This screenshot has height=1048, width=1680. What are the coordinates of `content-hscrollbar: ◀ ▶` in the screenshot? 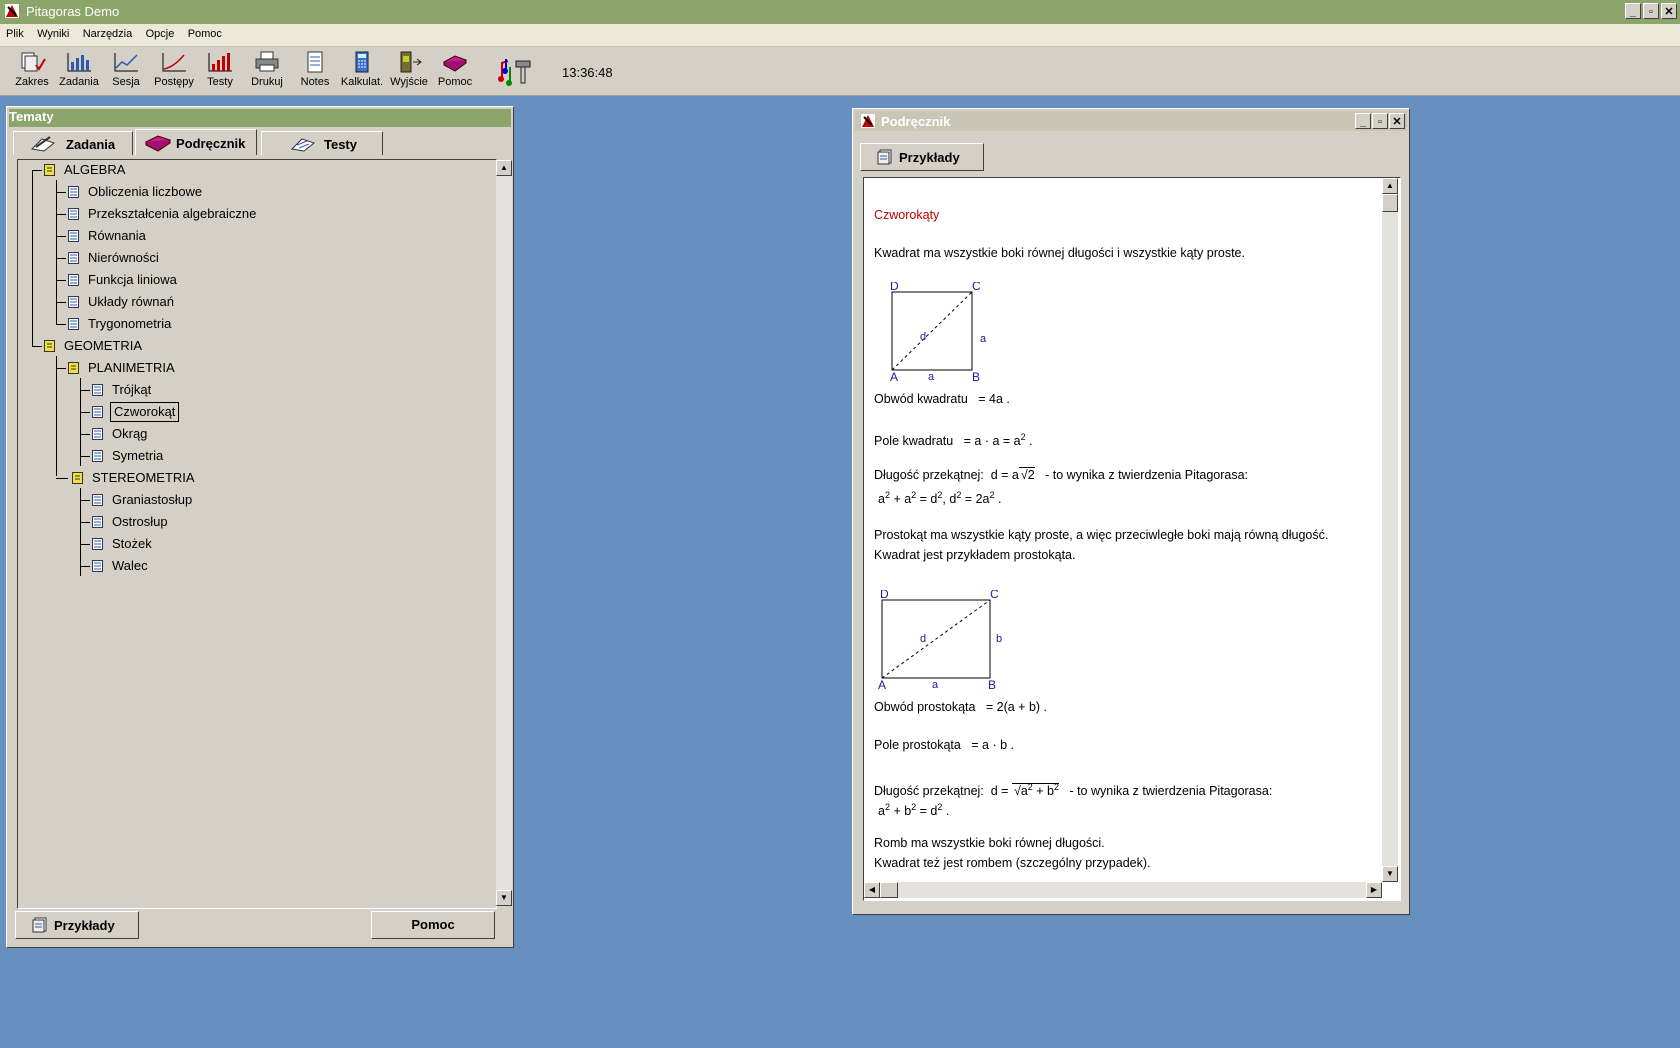 It's located at (1123, 890).